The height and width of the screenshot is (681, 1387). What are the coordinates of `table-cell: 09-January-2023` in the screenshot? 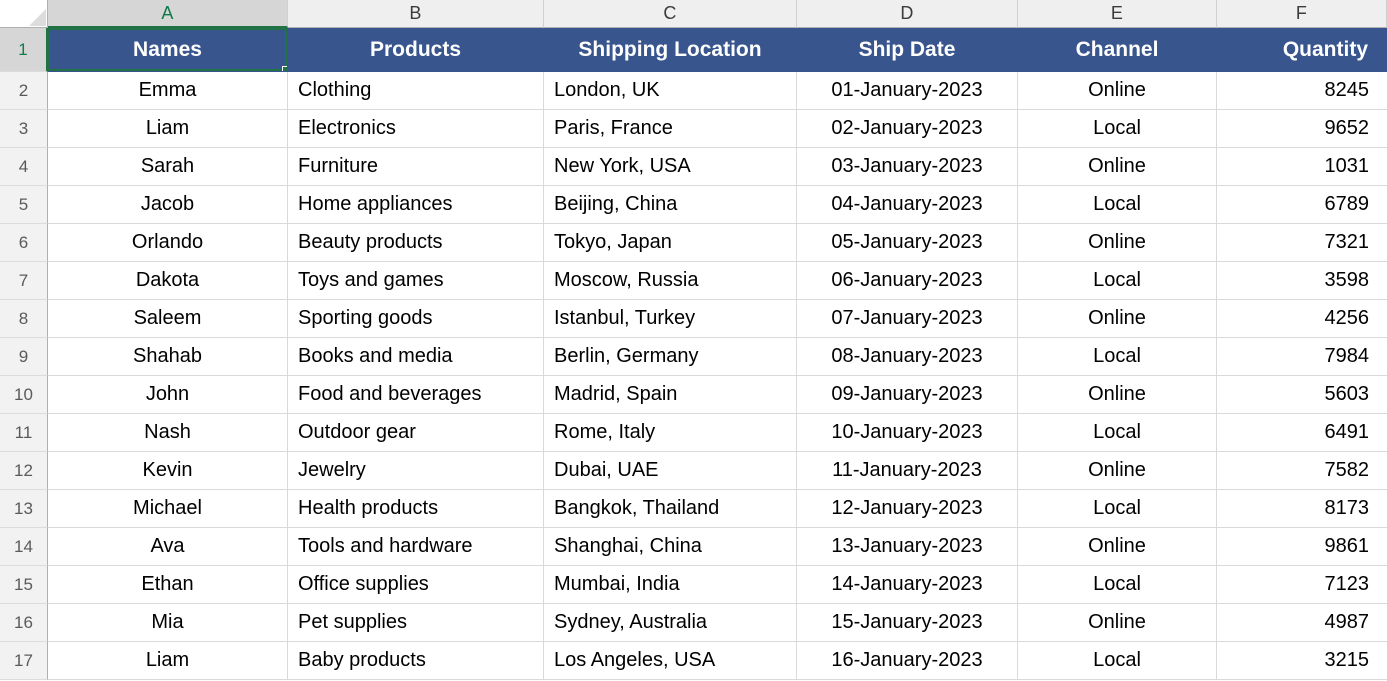 It's located at (907, 395).